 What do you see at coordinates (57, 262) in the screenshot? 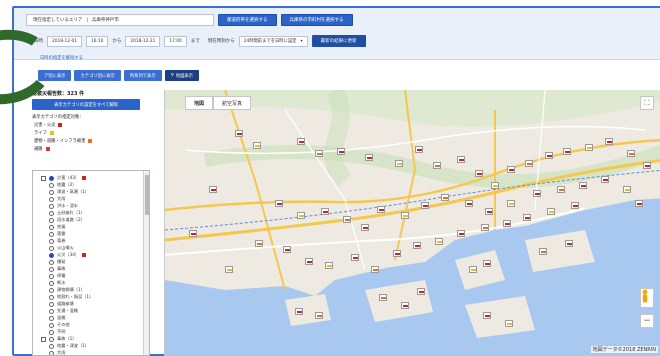
I see `tree-item: 爆発` at bounding box center [57, 262].